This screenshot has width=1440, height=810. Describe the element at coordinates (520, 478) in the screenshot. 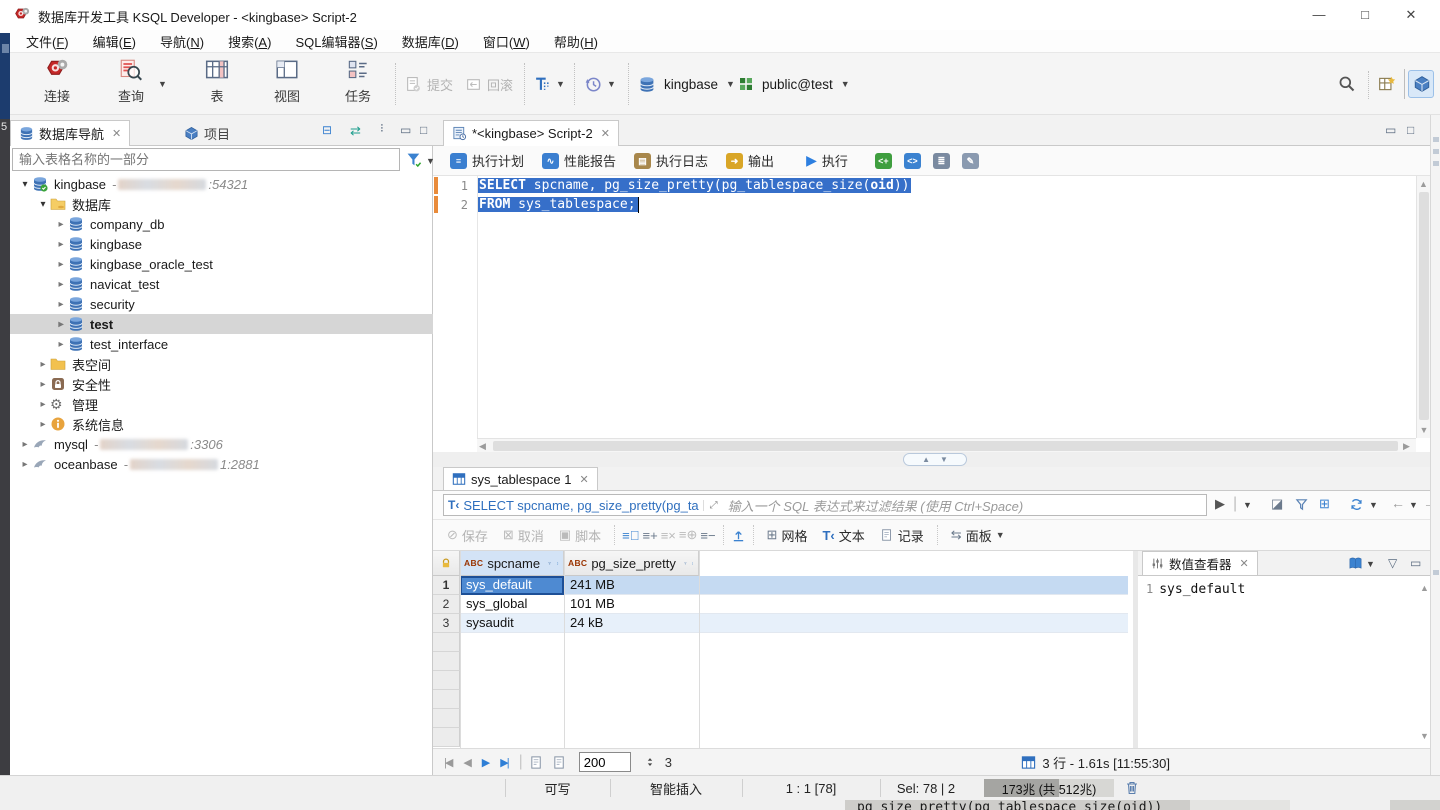

I see `tab-result-set: sys_tablespace 1 ✕` at that location.